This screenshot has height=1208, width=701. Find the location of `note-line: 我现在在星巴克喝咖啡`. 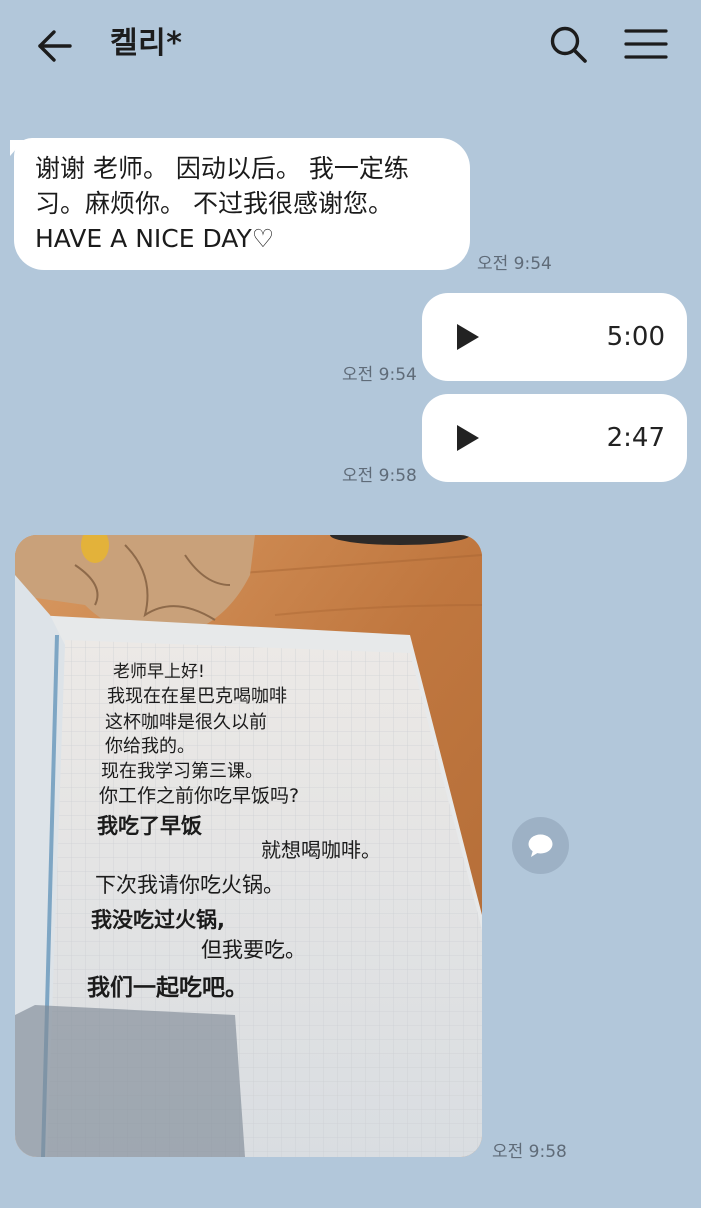

note-line: 我现在在星巴克喝咖啡 is located at coordinates (197, 696).